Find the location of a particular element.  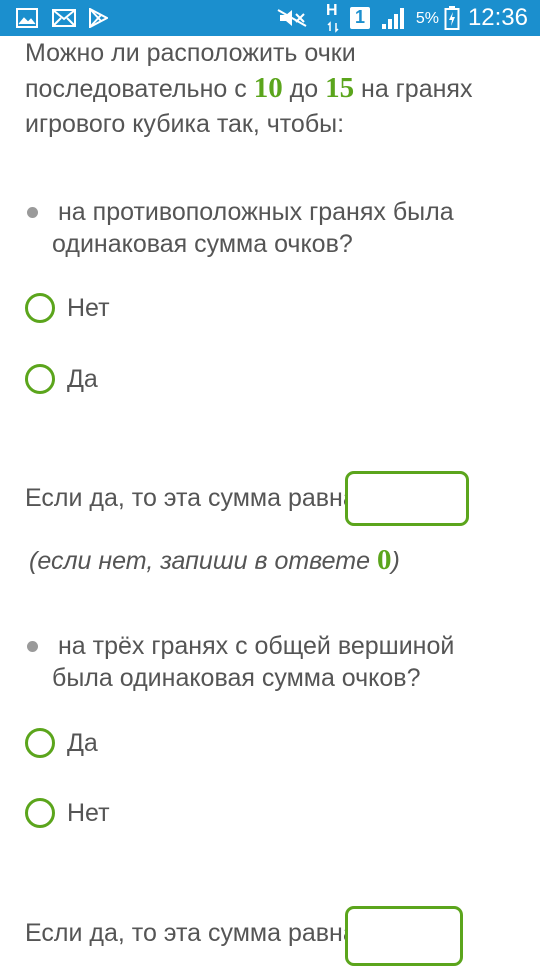

question-intro-2: до is located at coordinates (304, 89).